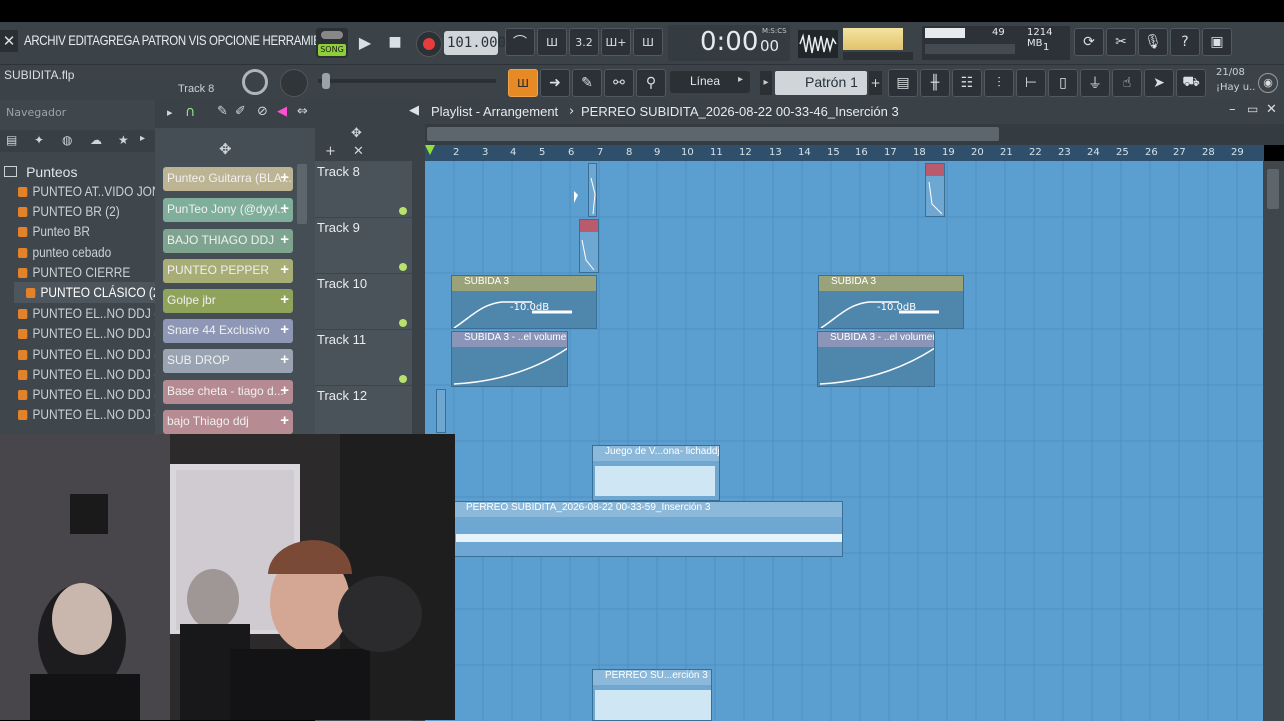  I want to click on browser-item: PUNTEO EL..NO DDJ (5), so click(93, 374).